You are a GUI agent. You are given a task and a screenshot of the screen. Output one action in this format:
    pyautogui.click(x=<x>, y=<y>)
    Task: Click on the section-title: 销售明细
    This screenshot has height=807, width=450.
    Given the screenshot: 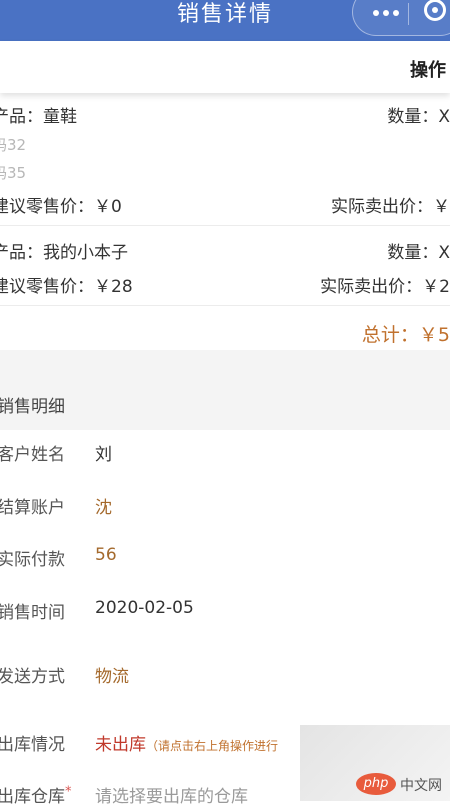 What is the action you would take?
    pyautogui.click(x=32, y=407)
    